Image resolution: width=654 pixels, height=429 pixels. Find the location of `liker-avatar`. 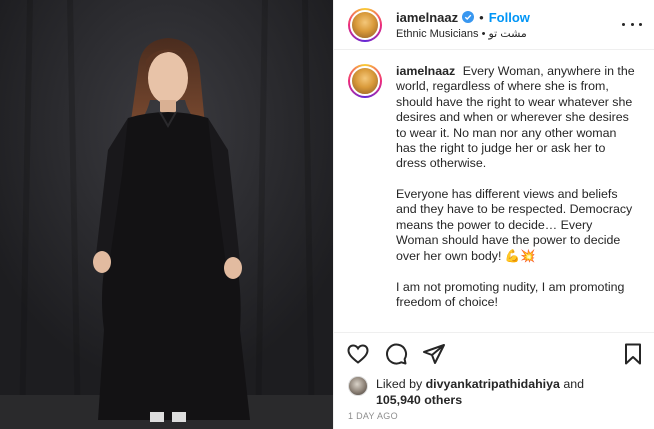

liker-avatar is located at coordinates (358, 386).